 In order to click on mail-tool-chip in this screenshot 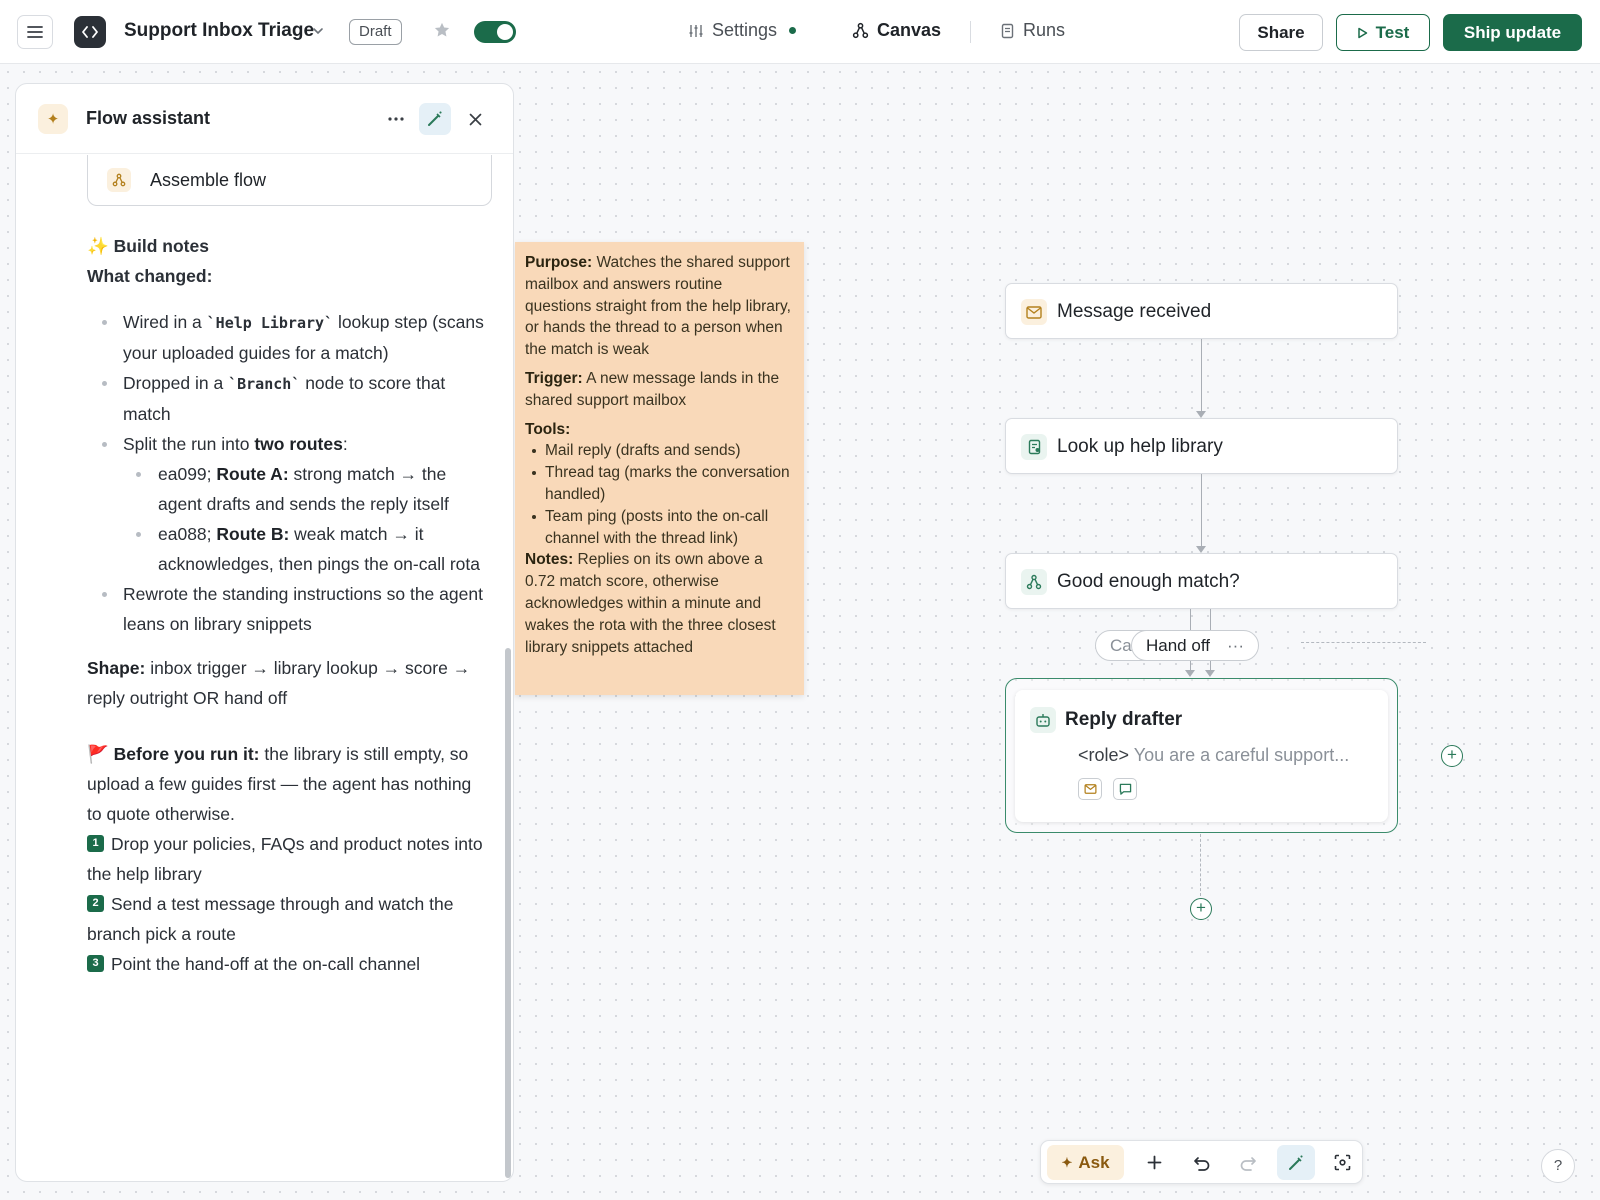, I will do `click(1090, 789)`.